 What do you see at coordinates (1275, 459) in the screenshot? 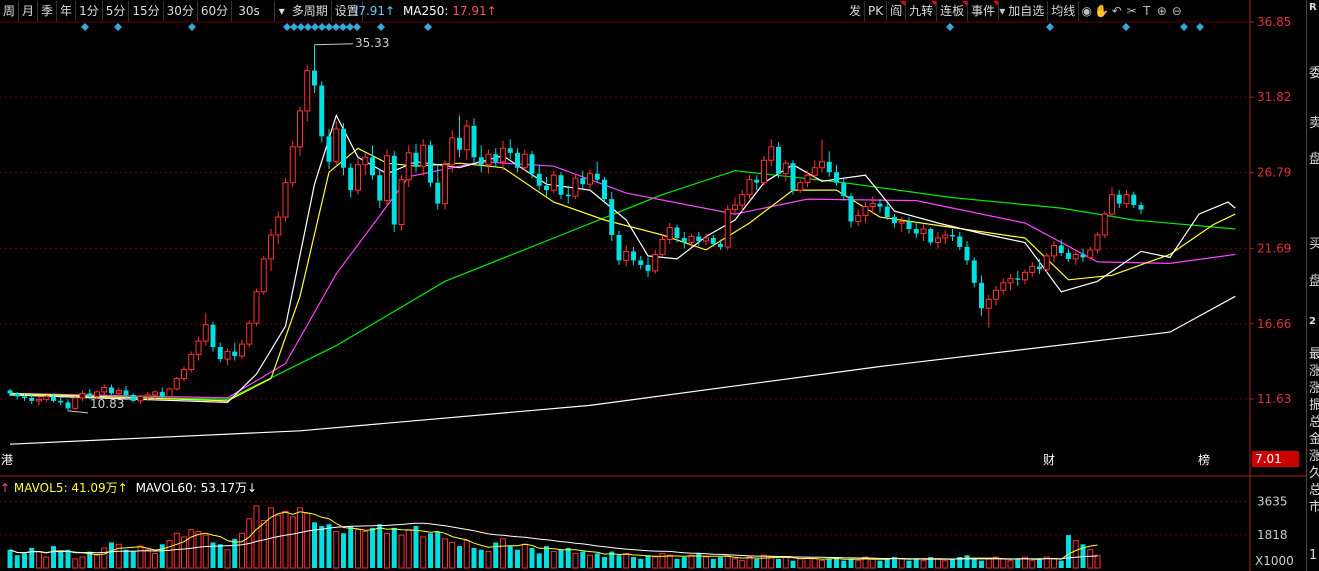
I see `last-price-badge: 7.01` at bounding box center [1275, 459].